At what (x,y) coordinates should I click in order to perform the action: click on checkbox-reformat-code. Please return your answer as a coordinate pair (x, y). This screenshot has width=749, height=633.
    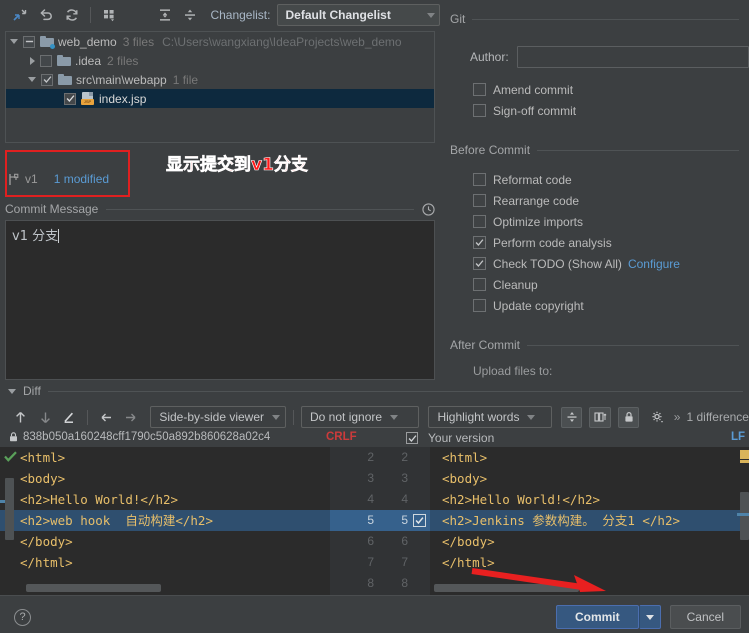
    Looking at the image, I should click on (479, 179).